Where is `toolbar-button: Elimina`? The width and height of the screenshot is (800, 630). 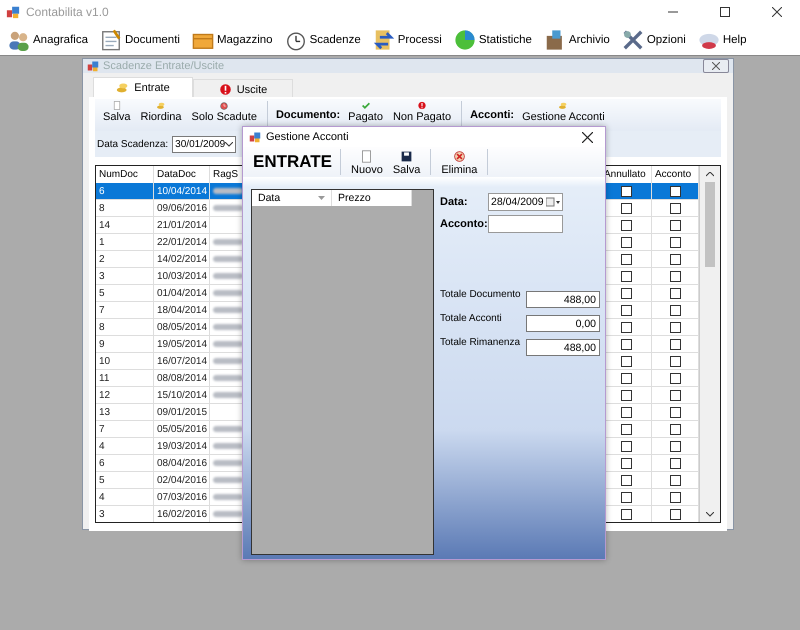
toolbar-button: Elimina is located at coordinates (459, 162).